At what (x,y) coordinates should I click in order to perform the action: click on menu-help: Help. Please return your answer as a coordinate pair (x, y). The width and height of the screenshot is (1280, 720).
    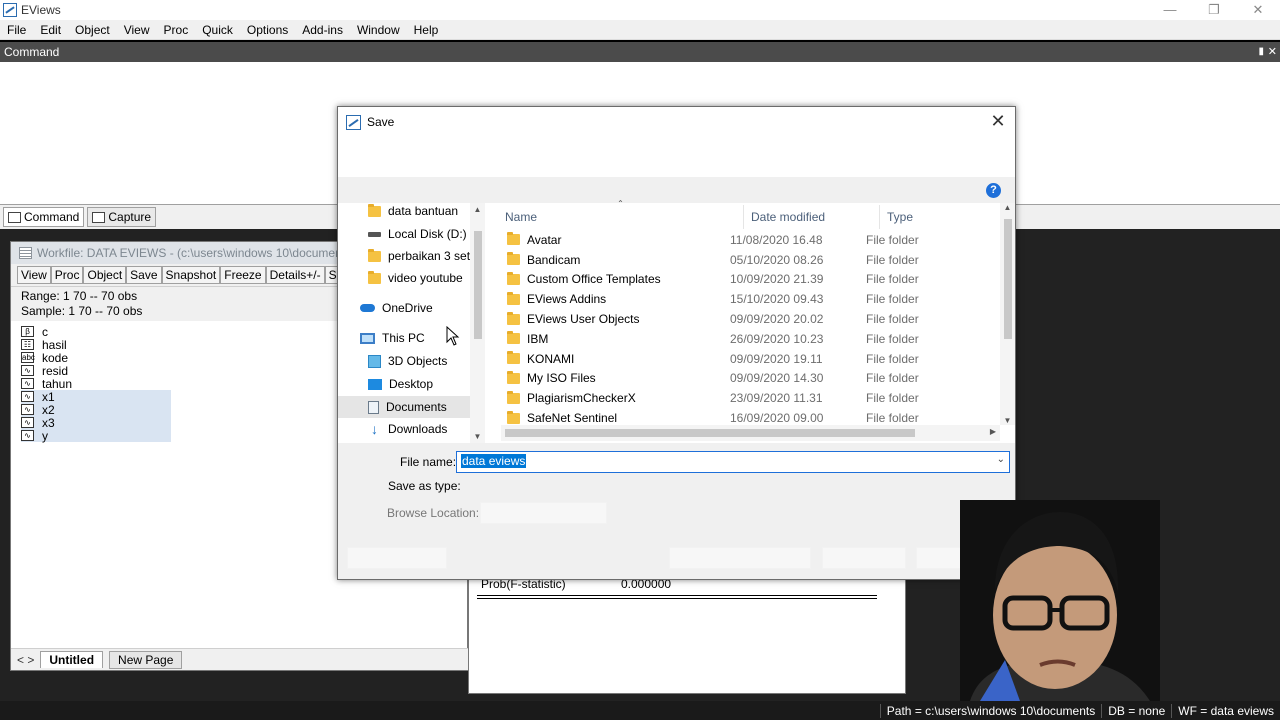
    Looking at the image, I should click on (426, 30).